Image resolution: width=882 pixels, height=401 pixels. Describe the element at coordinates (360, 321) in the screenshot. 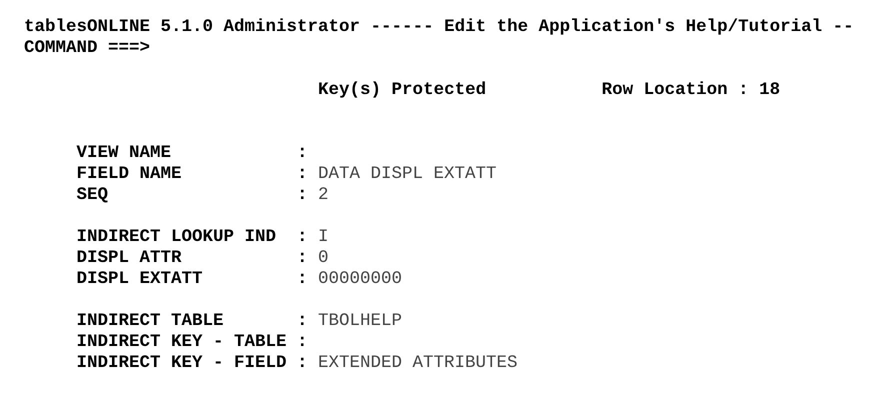

I see `field-value: TBOLHELP` at that location.